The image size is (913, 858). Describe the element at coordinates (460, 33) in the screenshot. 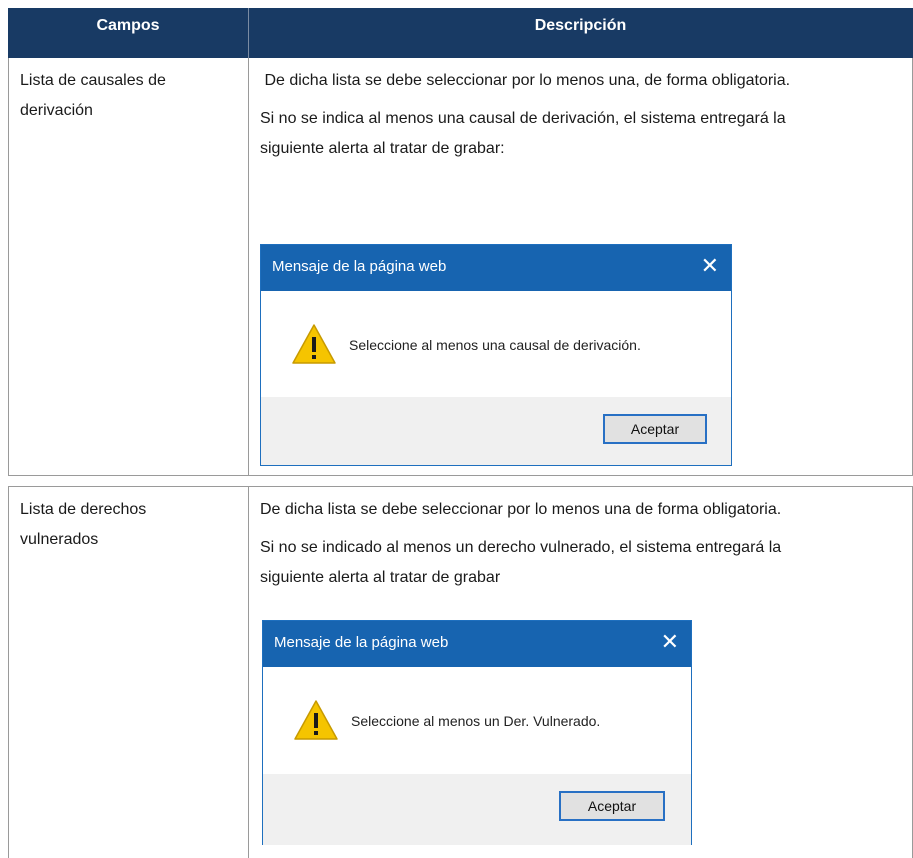

I see `table-header: Campos Descripción` at that location.